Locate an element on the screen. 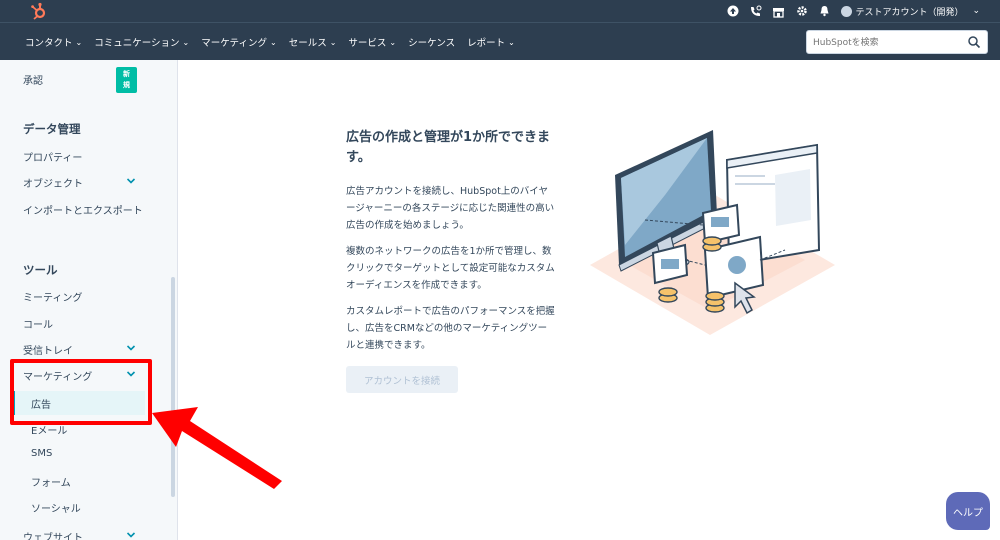  account-label: テストアカウント（開発） is located at coordinates (909, 12).